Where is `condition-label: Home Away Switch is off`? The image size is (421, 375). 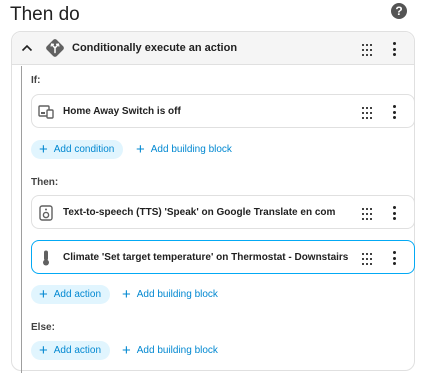 condition-label: Home Away Switch is off is located at coordinates (122, 111).